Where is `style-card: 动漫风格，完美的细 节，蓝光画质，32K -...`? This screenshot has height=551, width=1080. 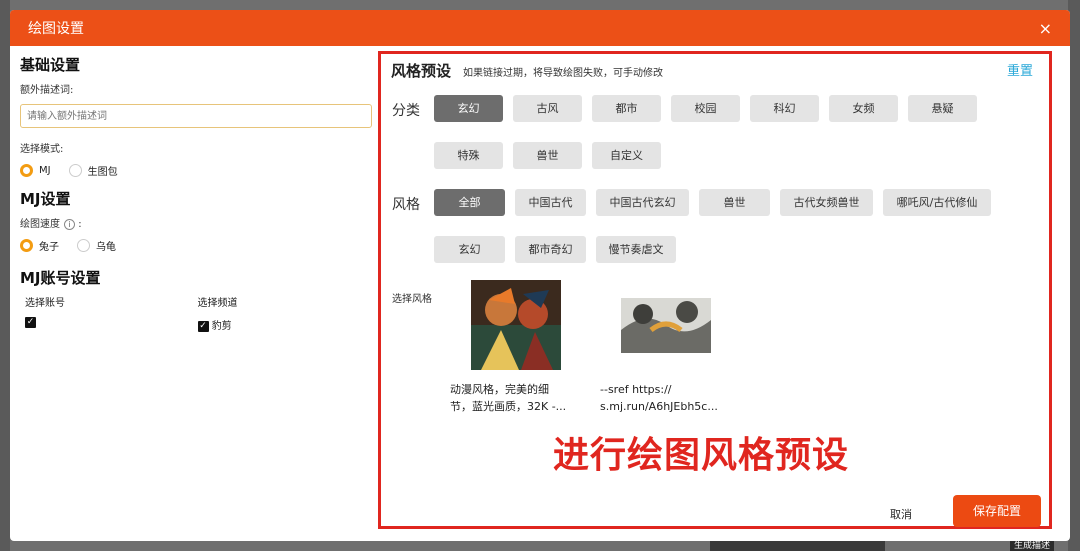
style-card: 动漫风格，完美的细 节，蓝光画质，32K -... is located at coordinates (520, 347).